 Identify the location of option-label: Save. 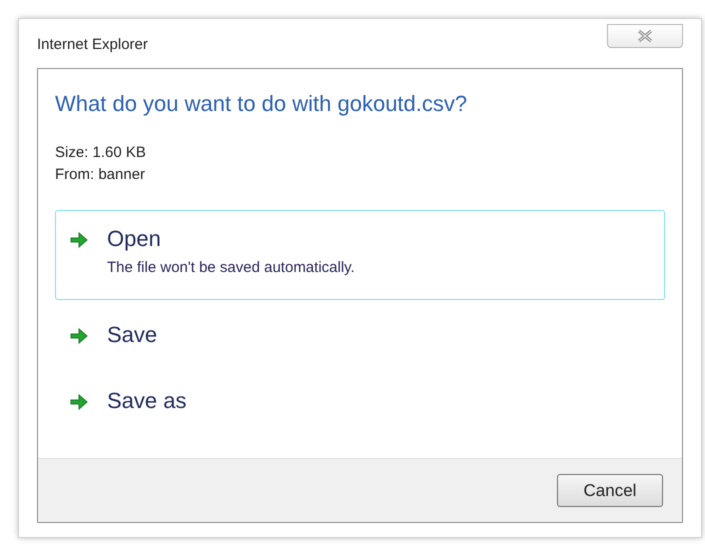
(132, 335).